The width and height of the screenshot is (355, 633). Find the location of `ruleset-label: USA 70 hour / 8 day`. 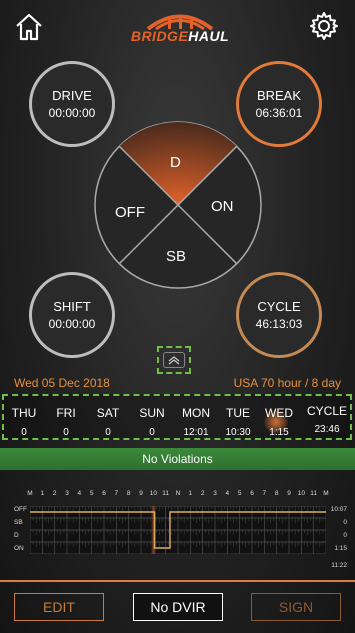

ruleset-label: USA 70 hour / 8 day is located at coordinates (287, 383).